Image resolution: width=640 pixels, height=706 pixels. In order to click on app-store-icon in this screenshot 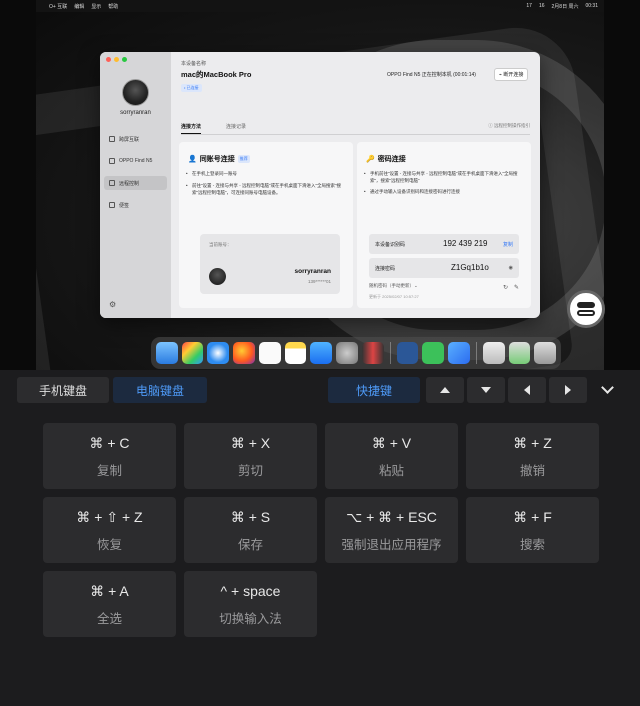, I will do `click(321, 353)`.